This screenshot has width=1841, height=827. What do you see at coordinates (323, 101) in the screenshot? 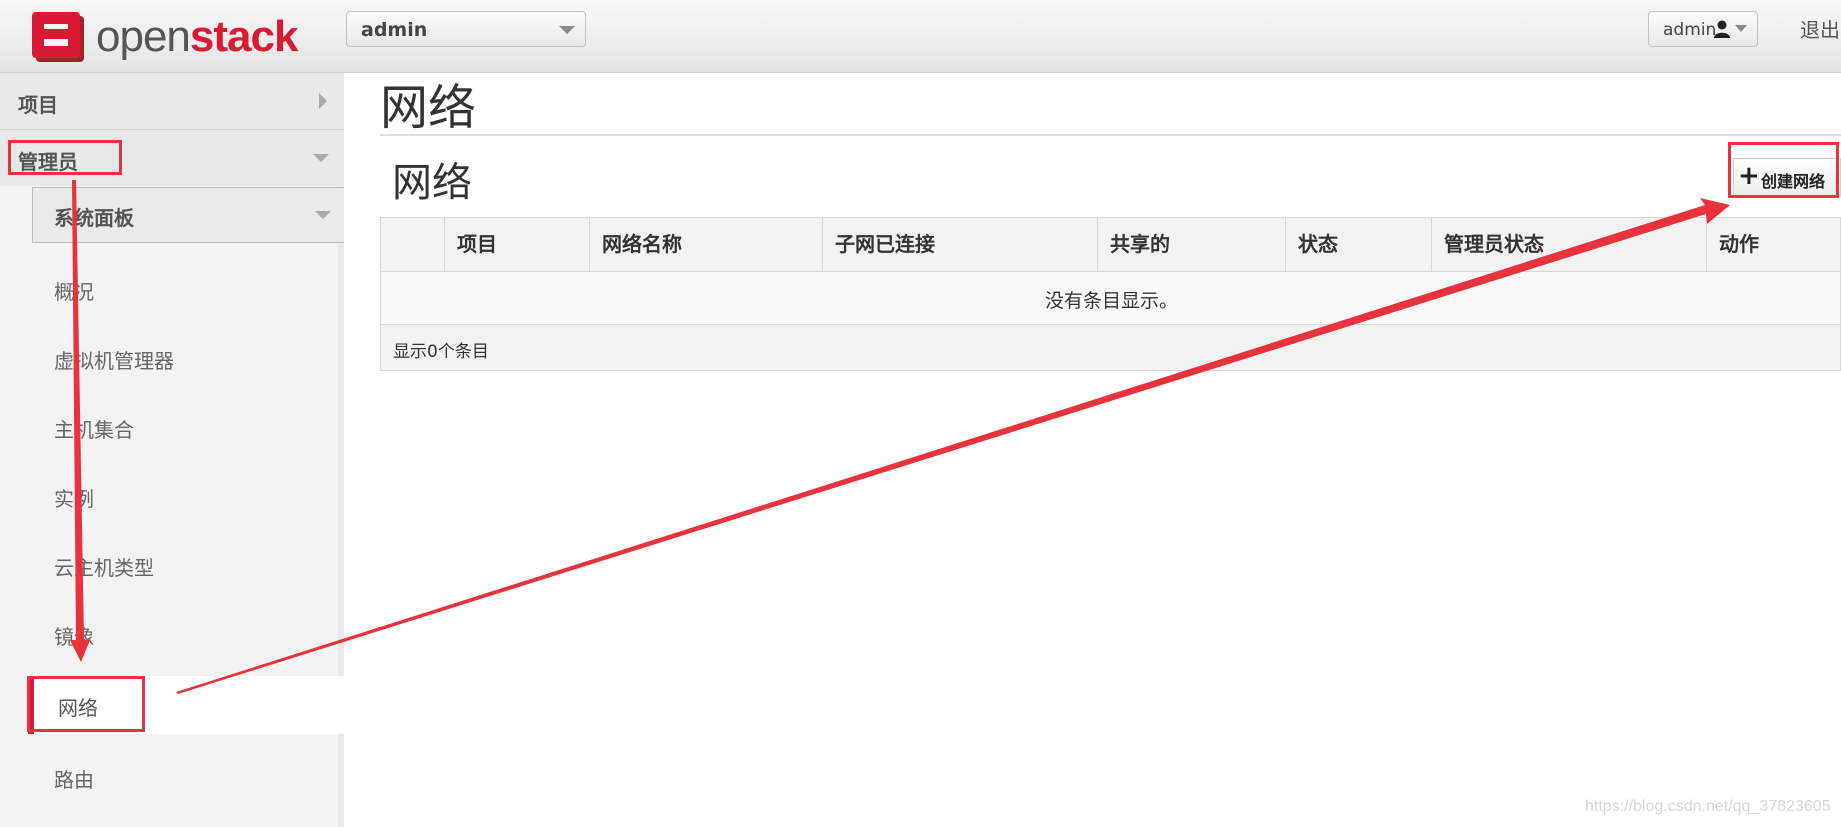
I see `chevron-right-icon` at bounding box center [323, 101].